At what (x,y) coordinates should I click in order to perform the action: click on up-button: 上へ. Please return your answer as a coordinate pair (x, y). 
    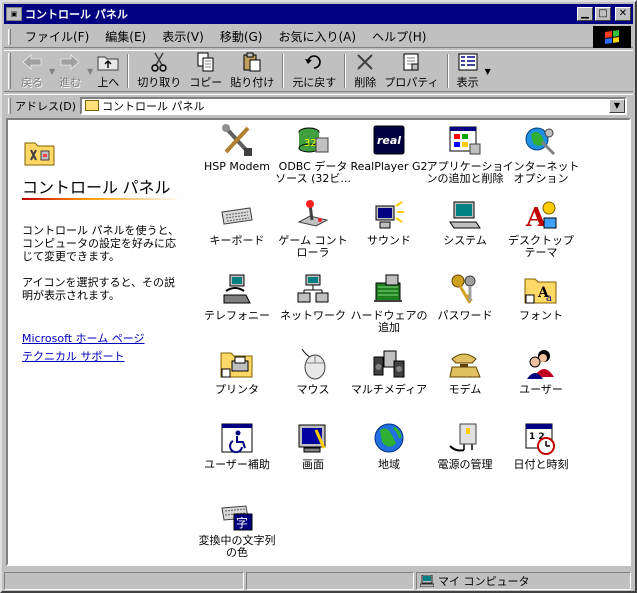
    Looking at the image, I should click on (108, 71).